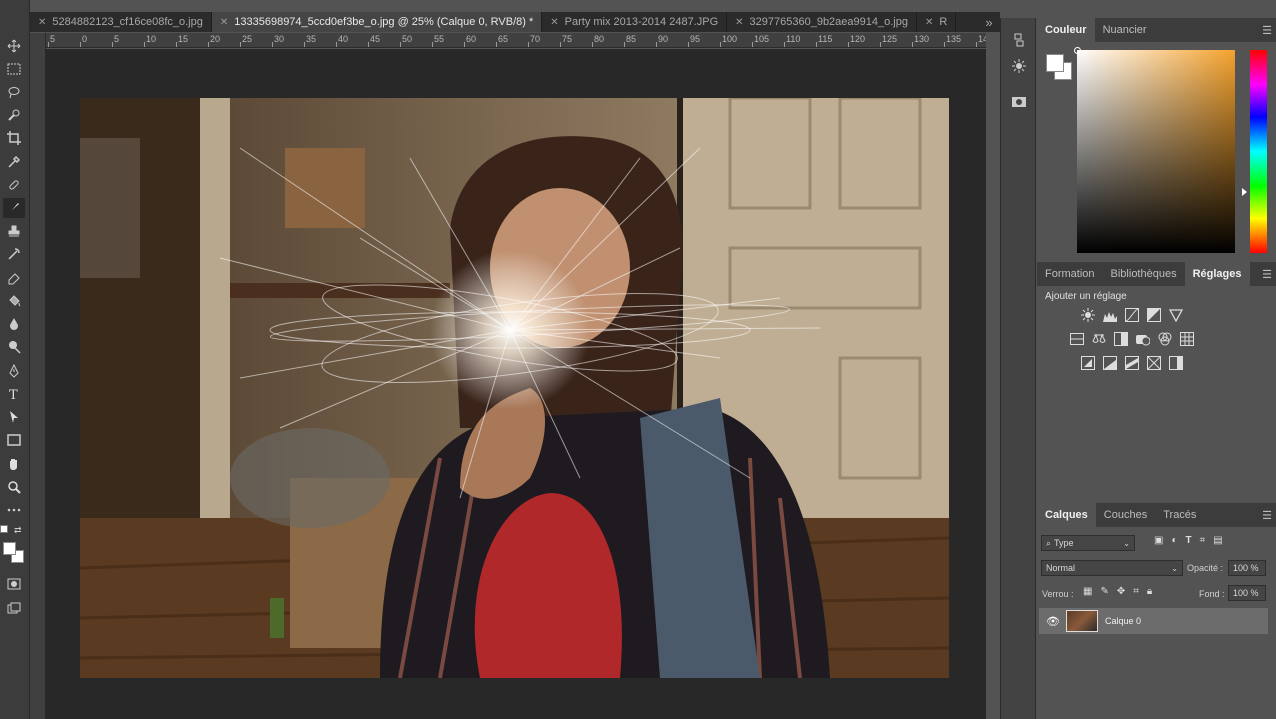 This screenshot has height=719, width=1276. I want to click on blend-mode-select: Normal ⌄, so click(1112, 568).